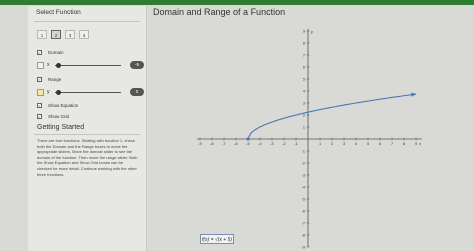 Image resolution: width=474 pixels, height=251 pixels. I want to click on range-variable: y, so click(48, 92).